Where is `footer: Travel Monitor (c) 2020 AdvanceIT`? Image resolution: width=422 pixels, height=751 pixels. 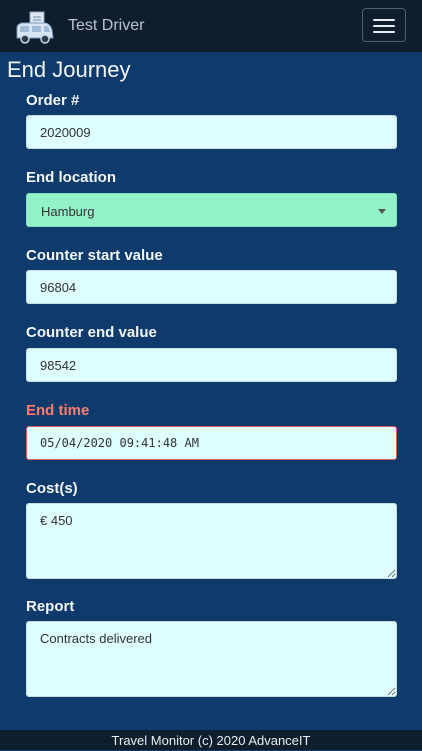 footer: Travel Monitor (c) 2020 AdvanceIT is located at coordinates (211, 740).